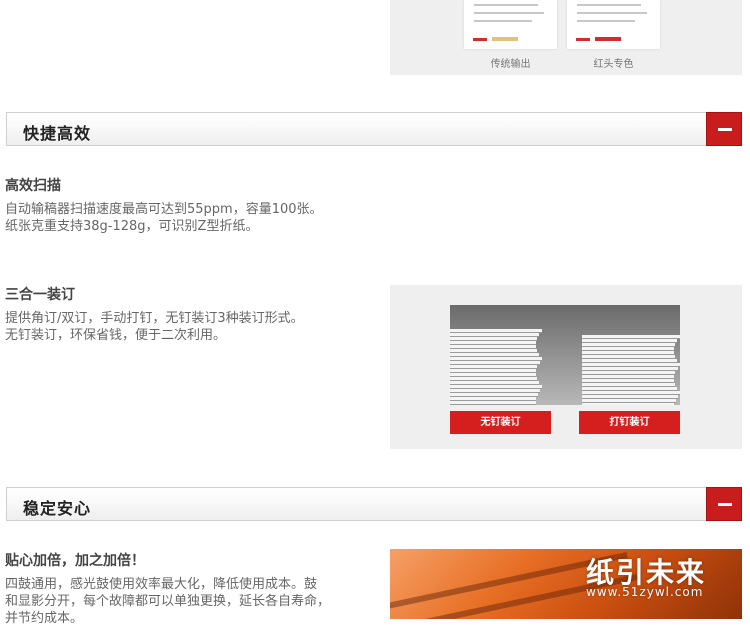  I want to click on feature-text-line: 和显影分开，每个故障都可以单独更换，延长各自寿命，, so click(168, 601).